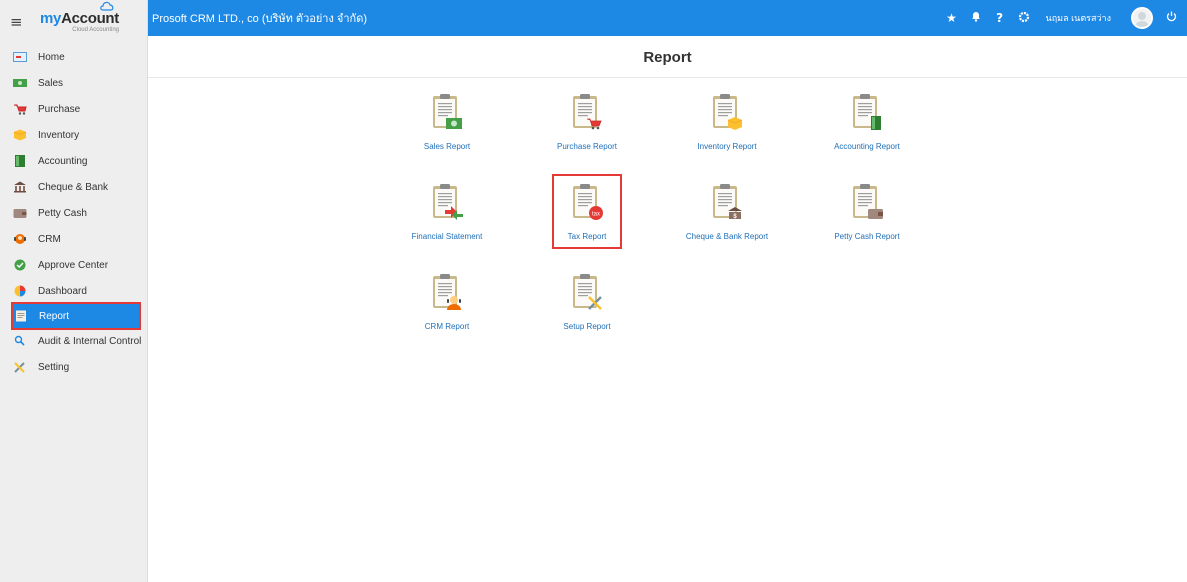  Describe the element at coordinates (73, 83) in the screenshot. I see `sidebar-item-sales: Sales` at that location.